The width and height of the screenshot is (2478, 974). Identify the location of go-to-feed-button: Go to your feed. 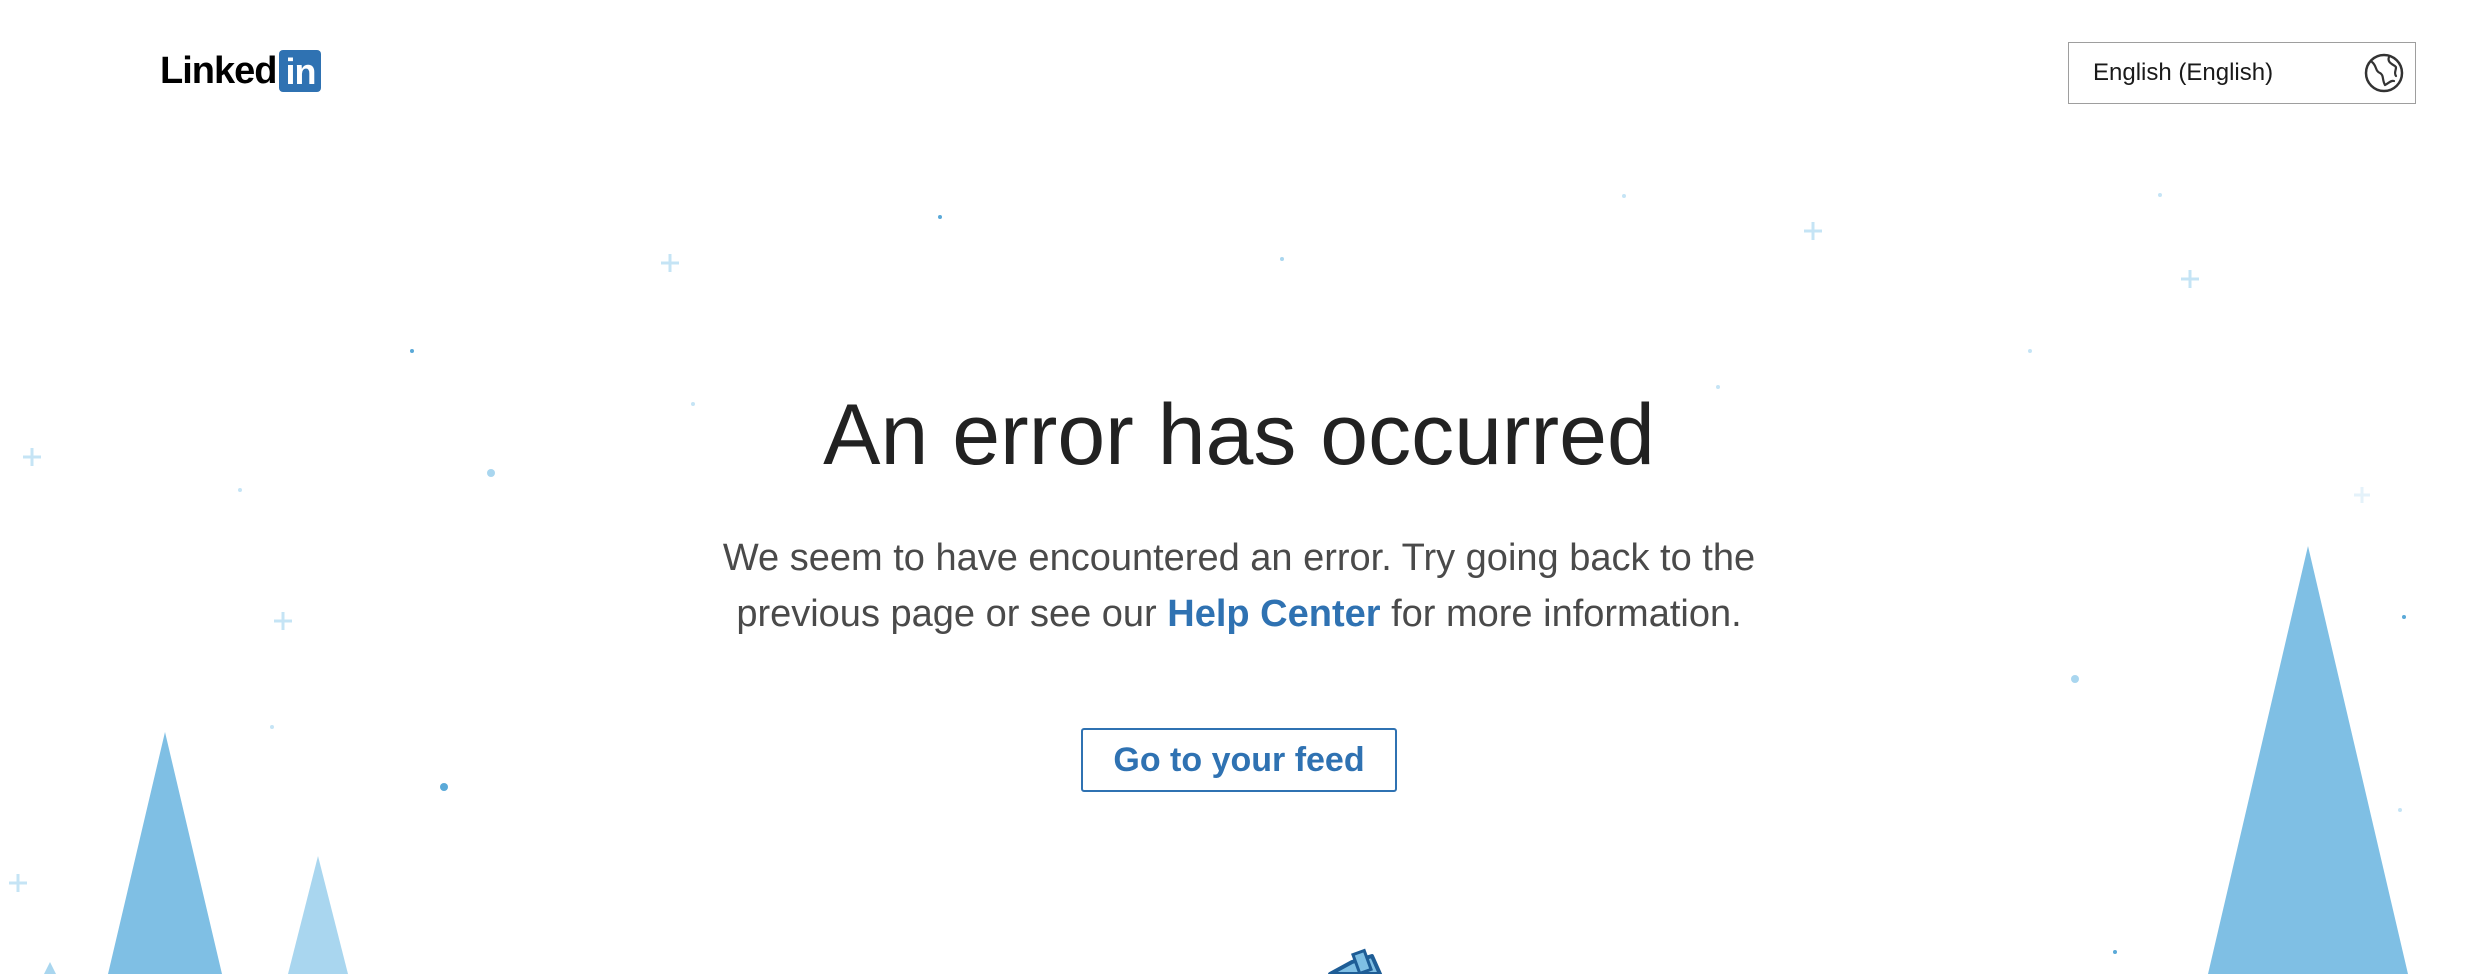
(1239, 760).